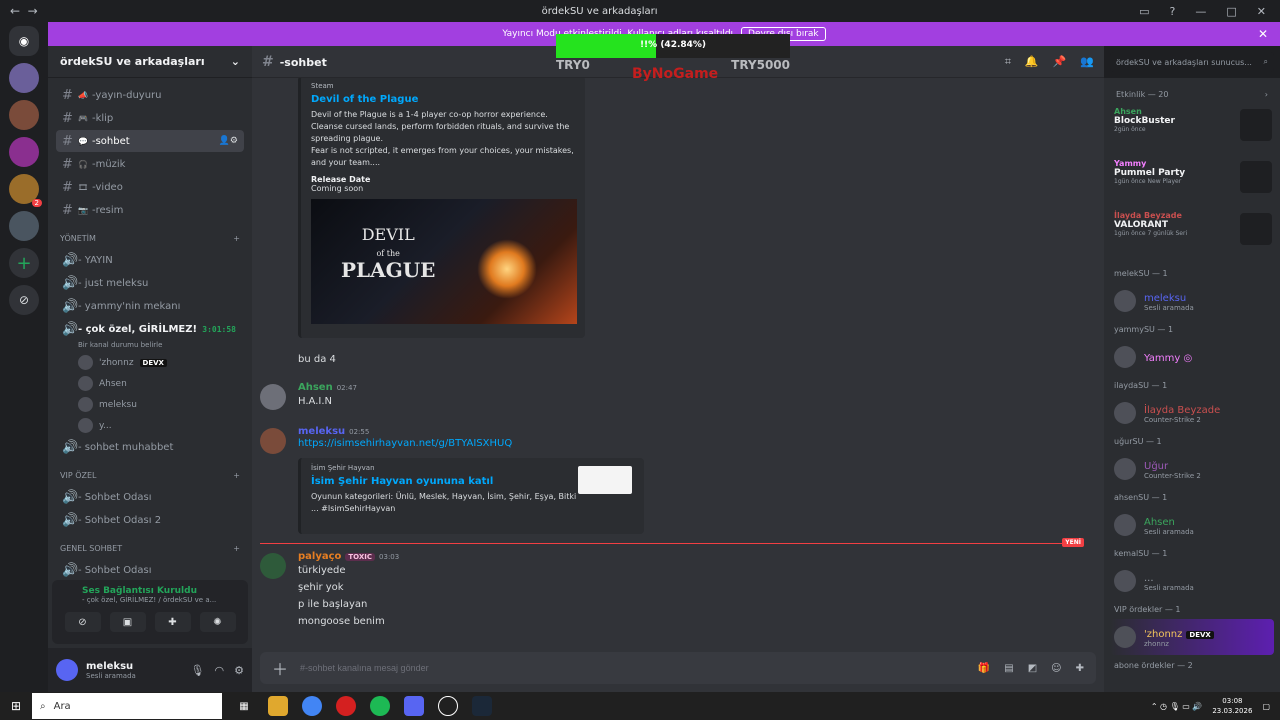  Describe the element at coordinates (448, 706) in the screenshot. I see `obs-icon` at that location.